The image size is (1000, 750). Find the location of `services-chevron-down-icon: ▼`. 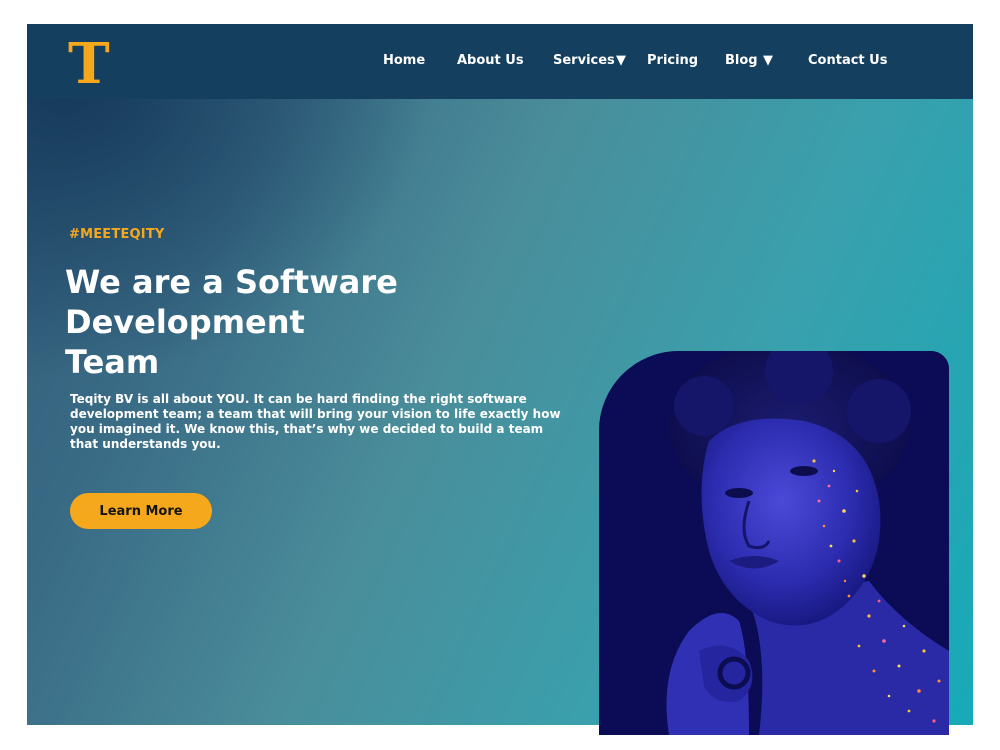

services-chevron-down-icon: ▼ is located at coordinates (621, 61).